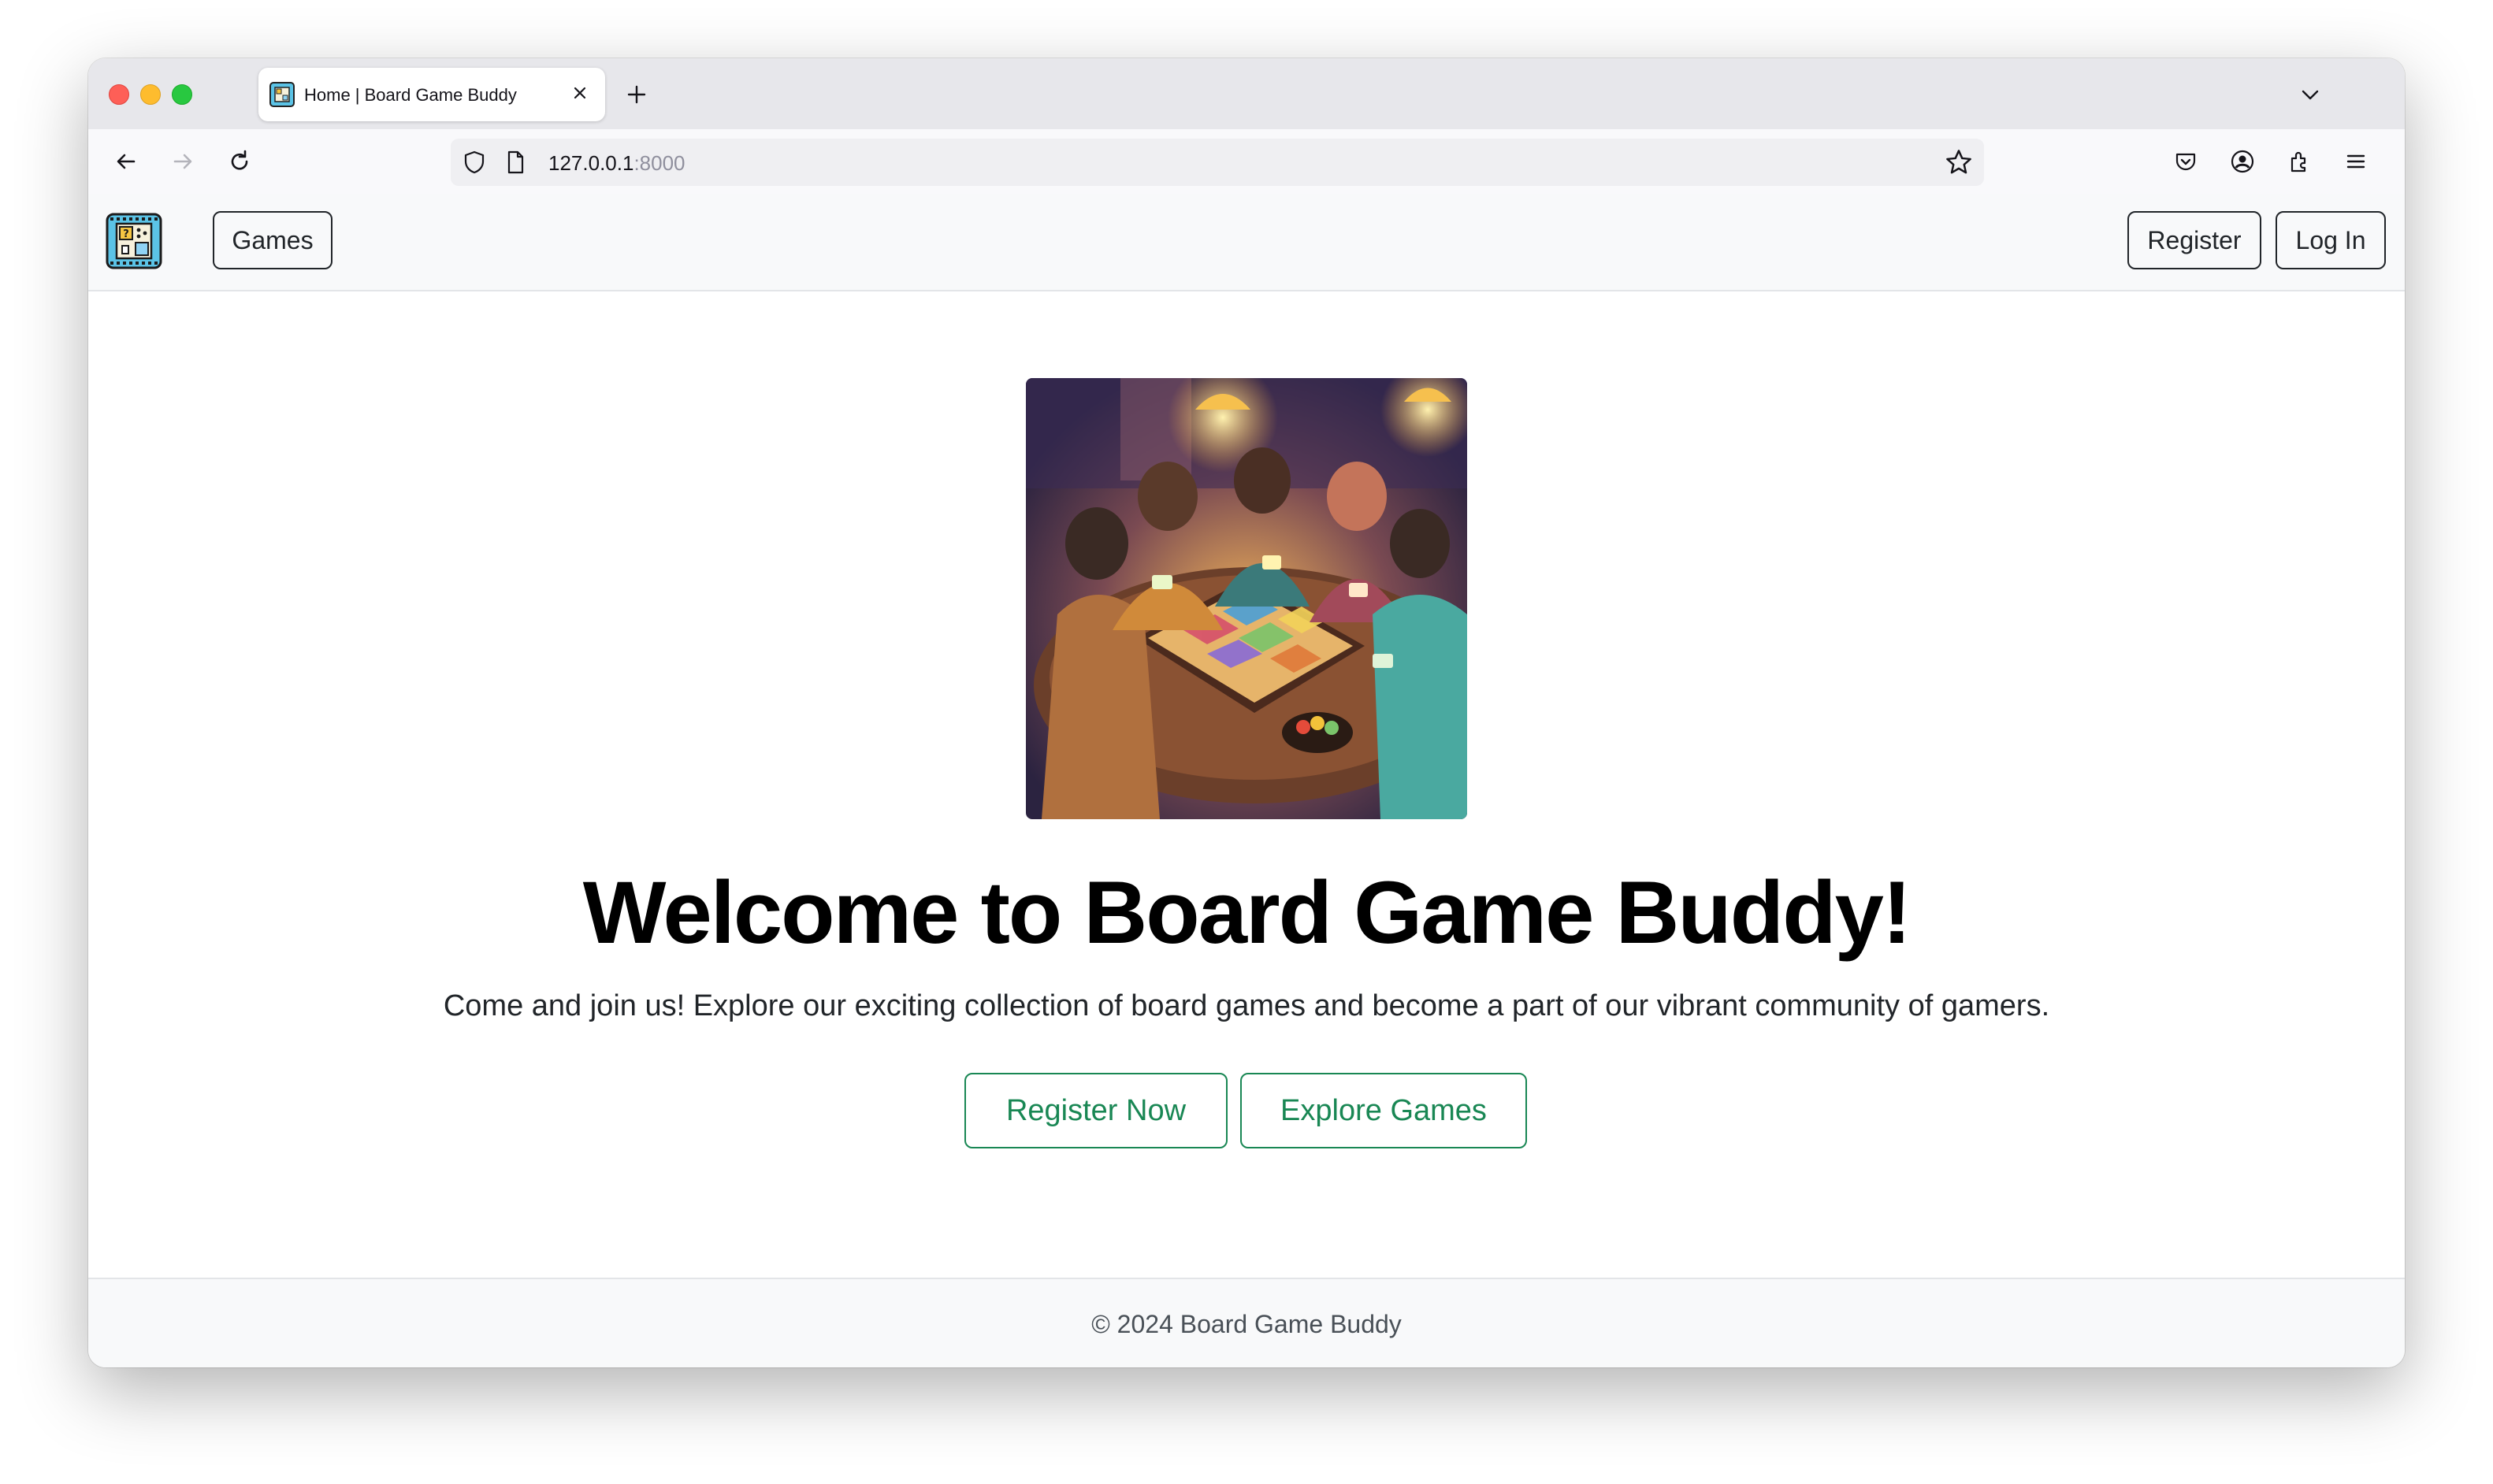 Image resolution: width=2493 pixels, height=1484 pixels. Describe the element at coordinates (1959, 162) in the screenshot. I see `bookmark-star-icon` at that location.